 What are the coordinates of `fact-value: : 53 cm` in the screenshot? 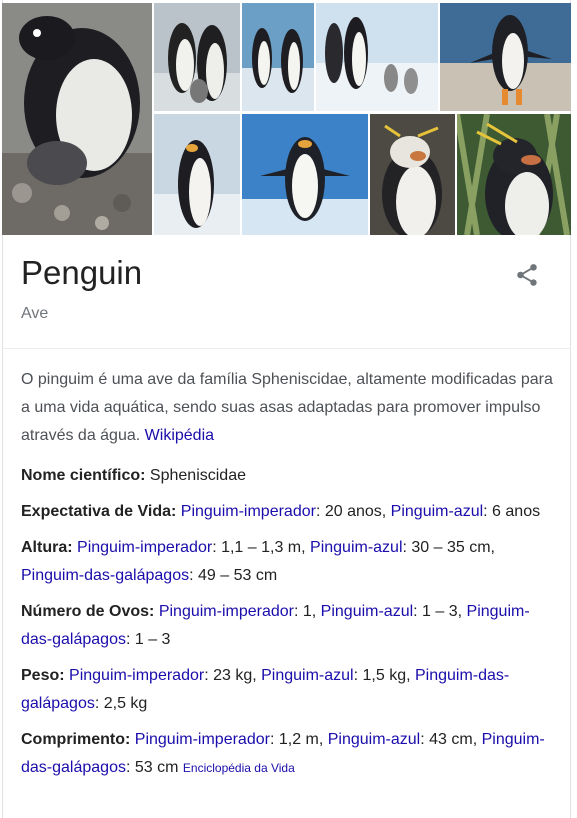 It's located at (152, 767).